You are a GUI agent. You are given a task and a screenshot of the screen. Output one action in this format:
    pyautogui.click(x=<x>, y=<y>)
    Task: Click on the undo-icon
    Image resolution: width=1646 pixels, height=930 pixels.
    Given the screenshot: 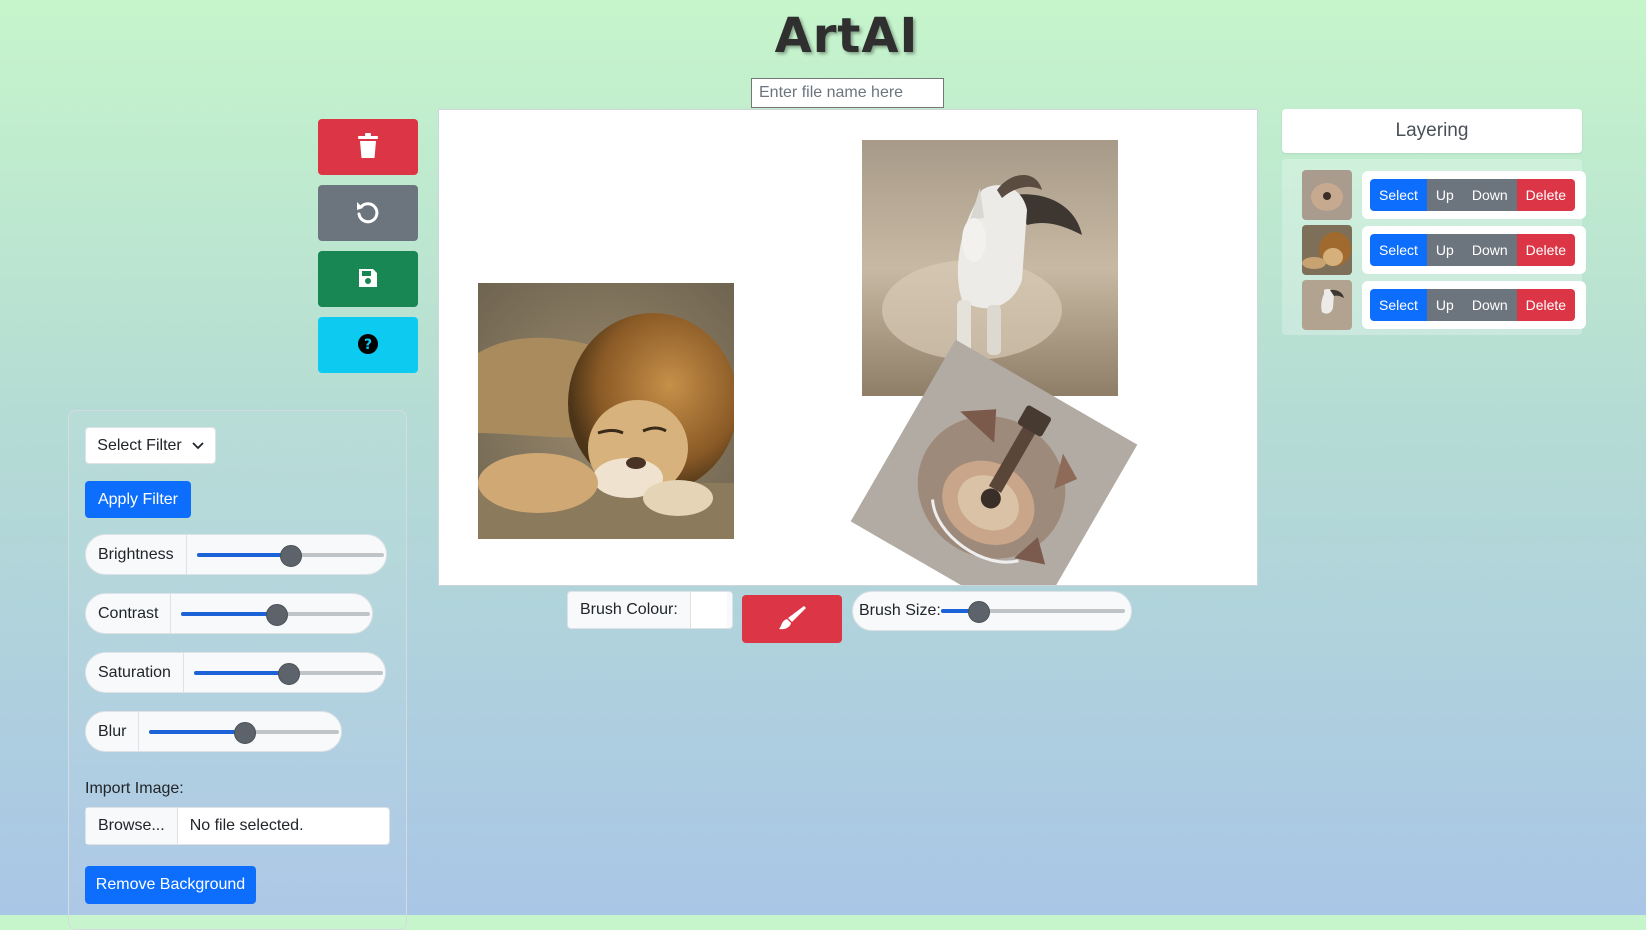 What is the action you would take?
    pyautogui.click(x=368, y=213)
    